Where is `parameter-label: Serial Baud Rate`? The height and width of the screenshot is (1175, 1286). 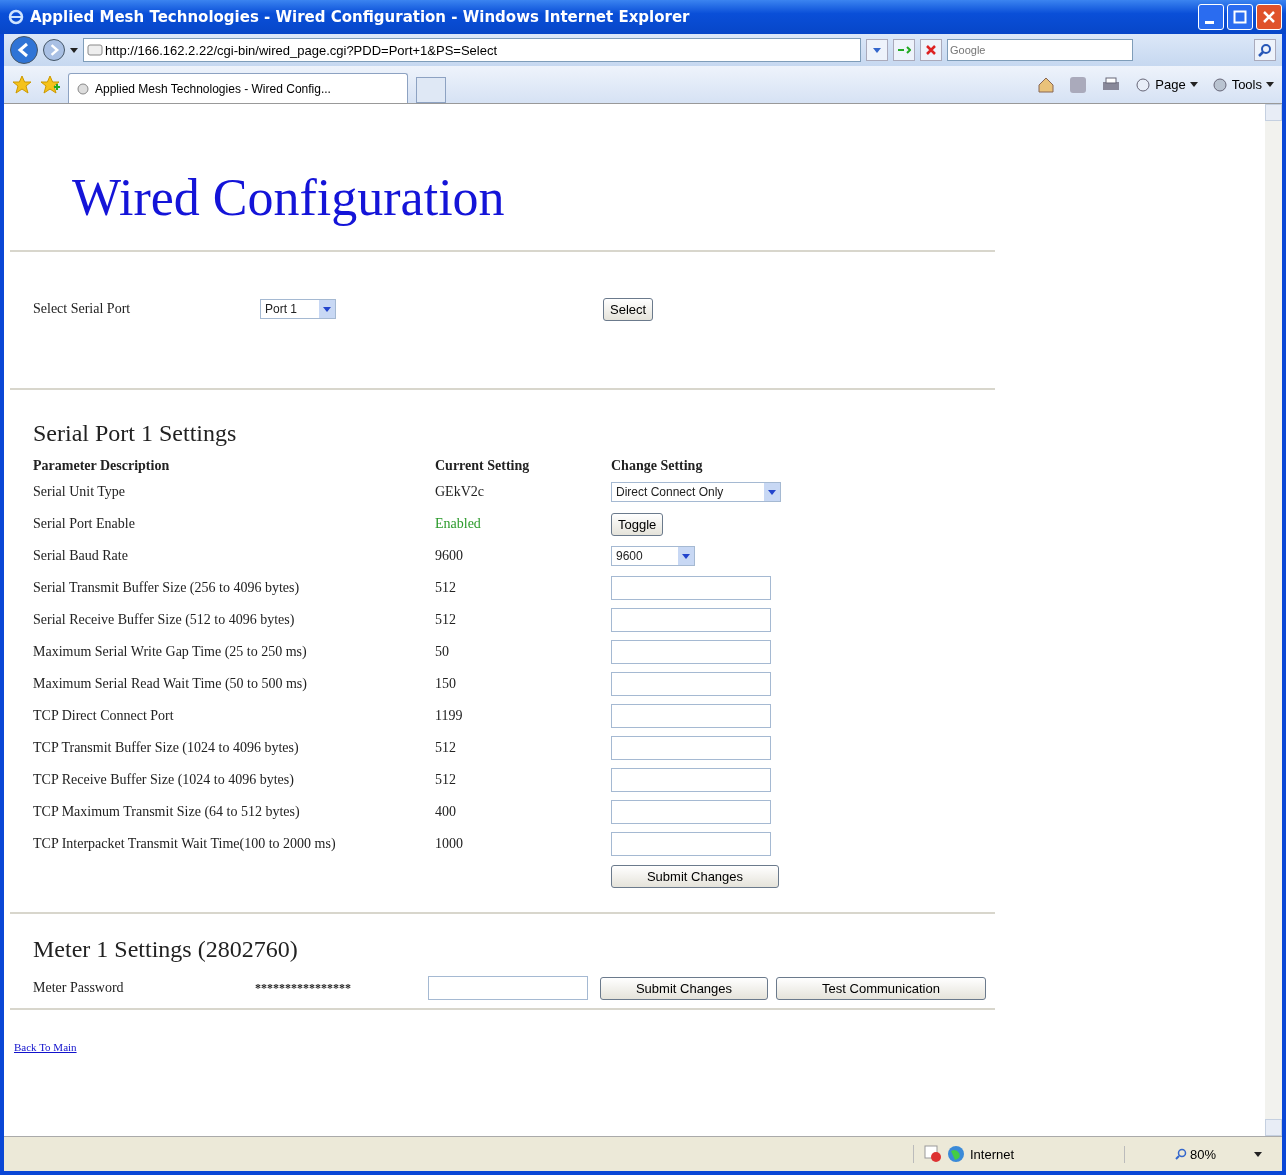
parameter-label: Serial Baud Rate is located at coordinates (81, 556).